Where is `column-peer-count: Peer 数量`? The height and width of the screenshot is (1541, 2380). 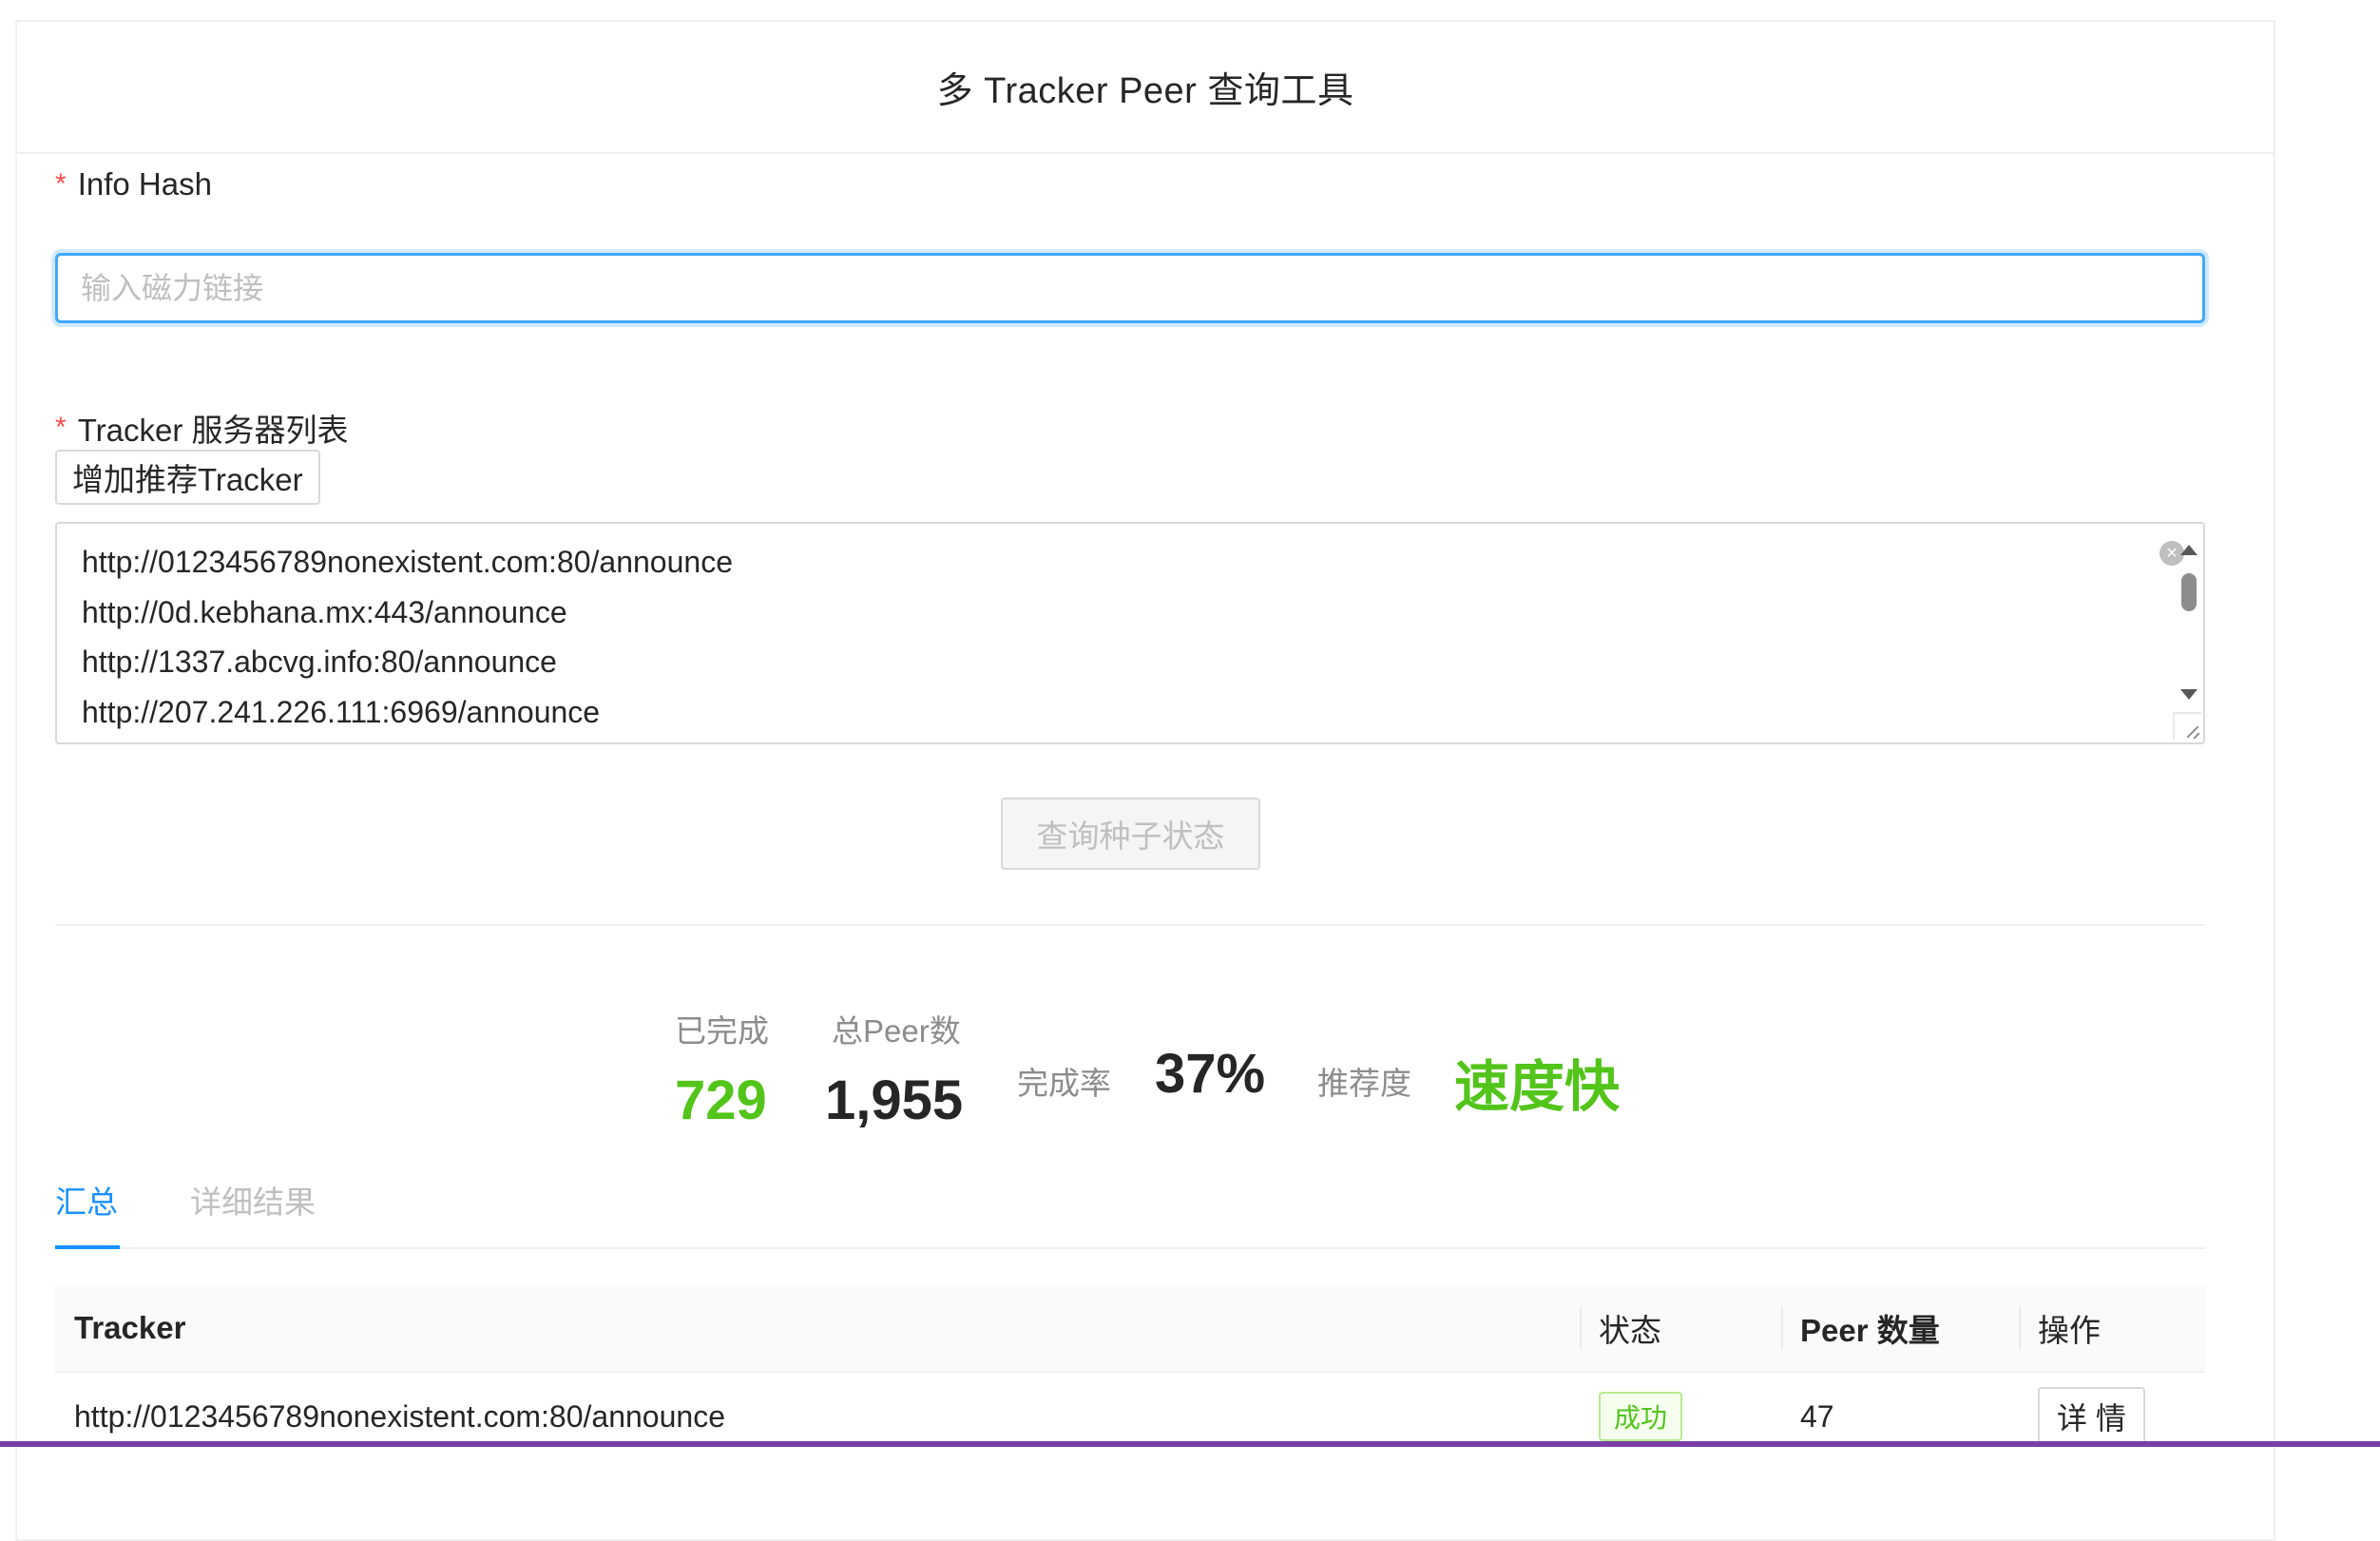 column-peer-count: Peer 数量 is located at coordinates (1870, 1330).